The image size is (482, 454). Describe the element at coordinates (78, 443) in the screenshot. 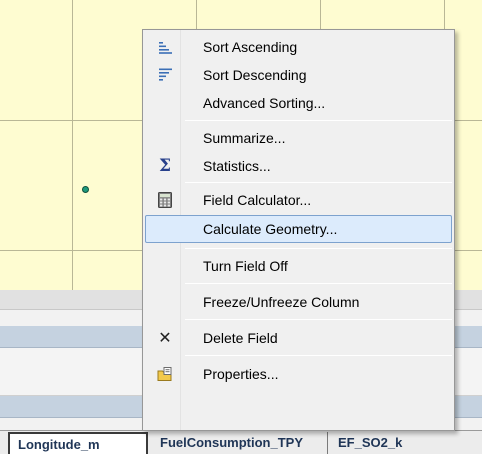

I see `column-header-longitude: Longitude_m` at that location.